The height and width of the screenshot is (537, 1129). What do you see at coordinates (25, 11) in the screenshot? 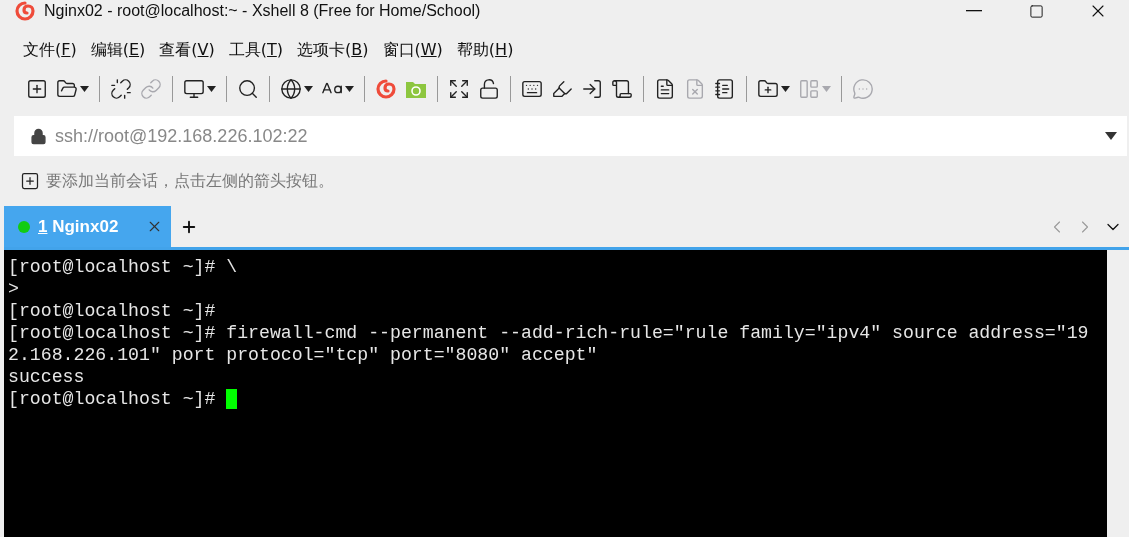
I see `app-logo-icon` at bounding box center [25, 11].